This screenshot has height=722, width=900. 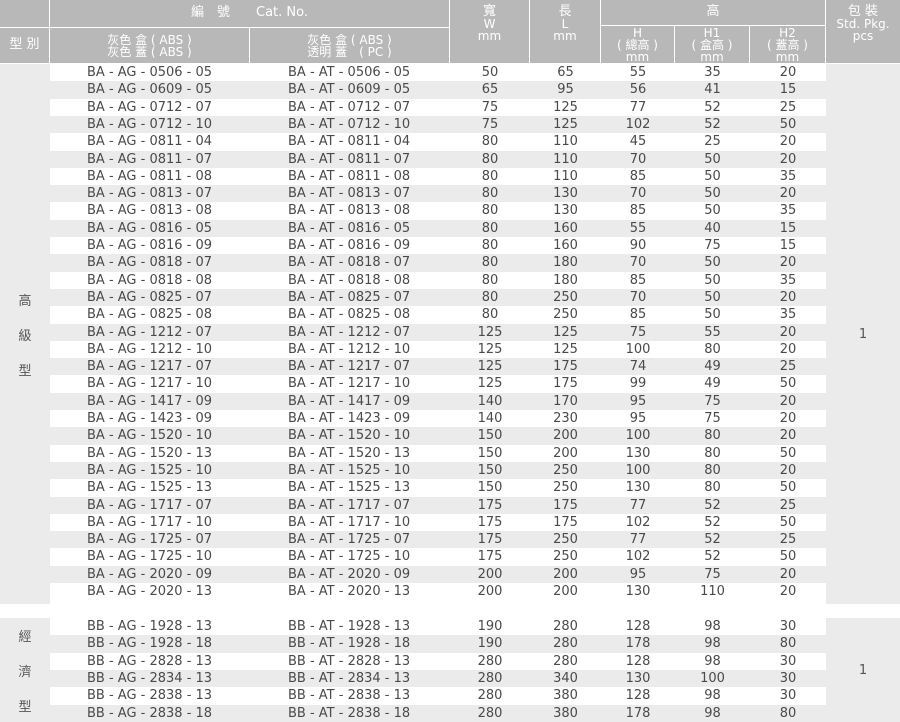 What do you see at coordinates (787, 56) in the screenshot?
I see `h2-header-unit: mm` at bounding box center [787, 56].